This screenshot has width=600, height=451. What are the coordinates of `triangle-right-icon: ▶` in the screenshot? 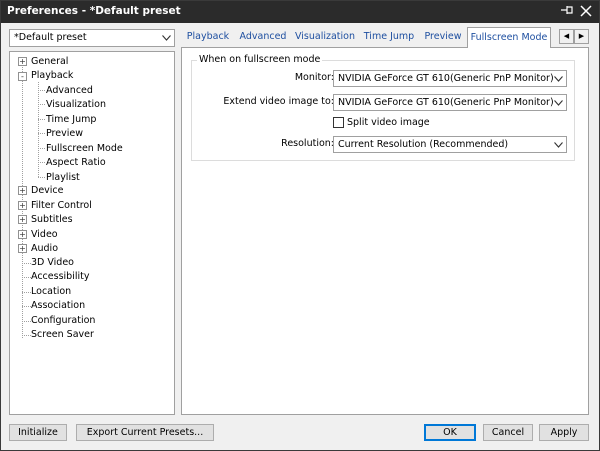 It's located at (581, 36).